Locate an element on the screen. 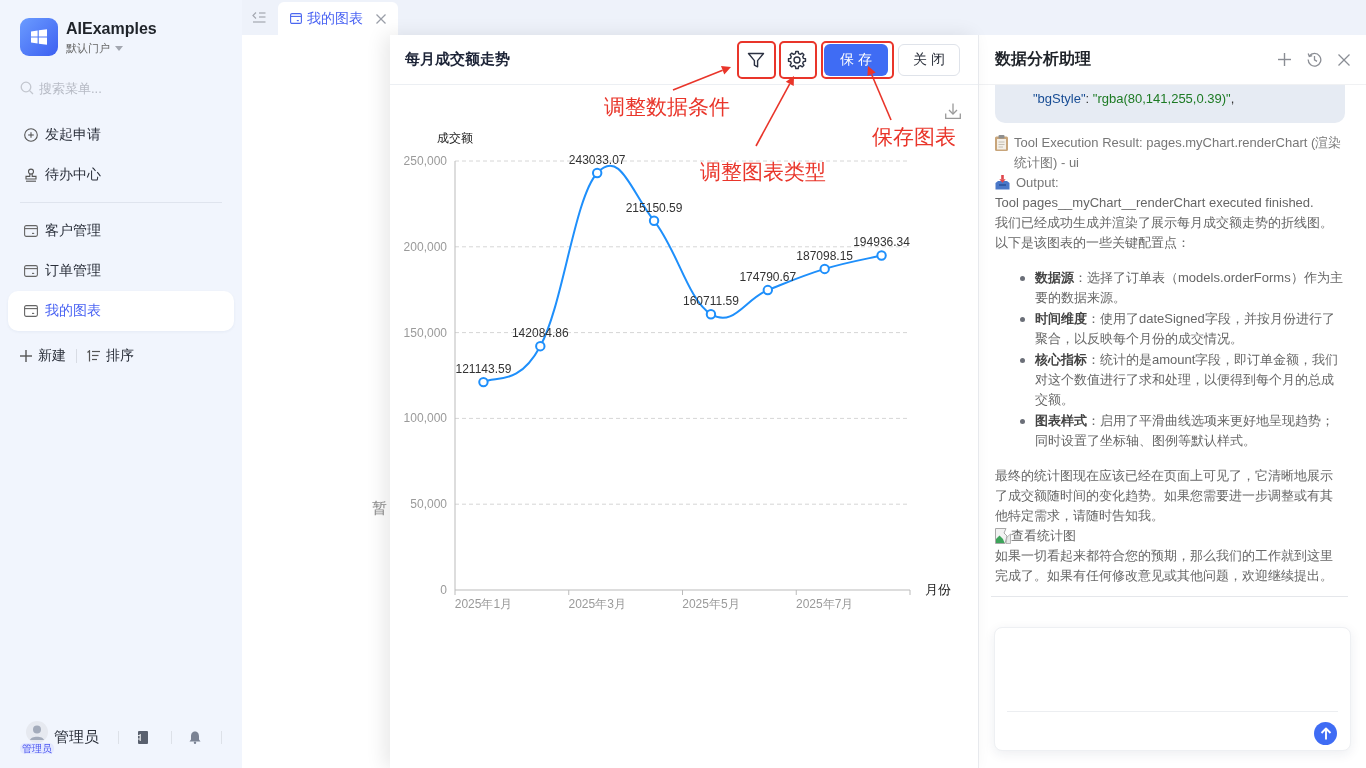 The image size is (1366, 768). y-axis-title: 成交额 is located at coordinates (455, 138).